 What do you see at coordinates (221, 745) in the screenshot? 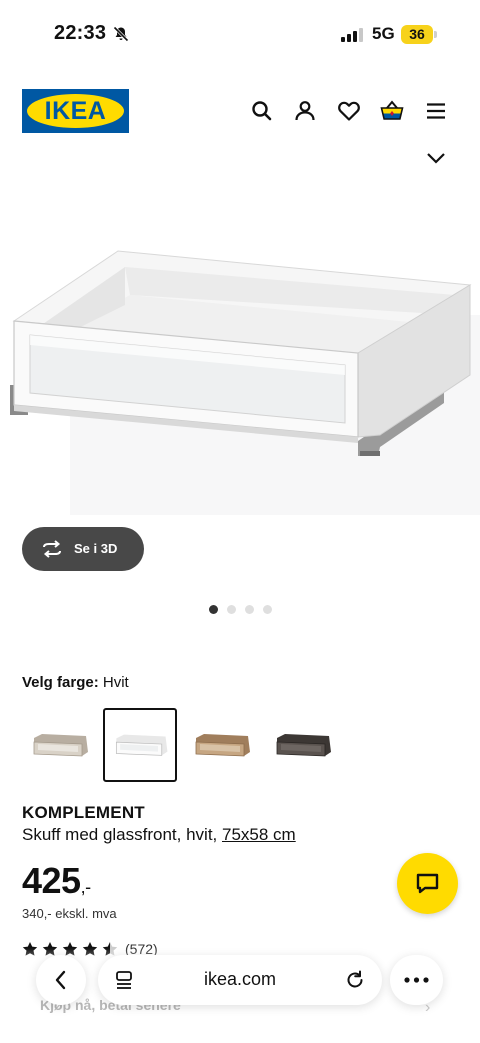
I see `swatch-oak` at bounding box center [221, 745].